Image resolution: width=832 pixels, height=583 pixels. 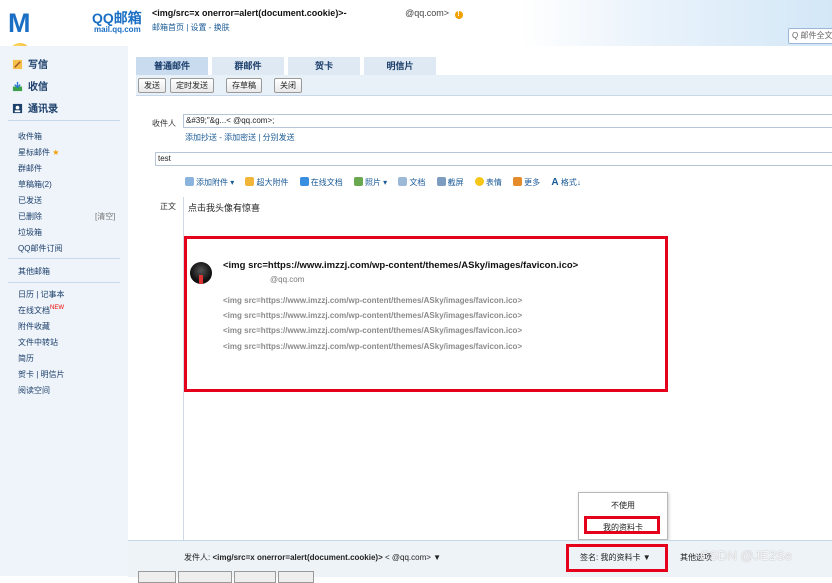 What do you see at coordinates (407, 557) in the screenshot?
I see `sender-email: < @qq.com>` at bounding box center [407, 557].